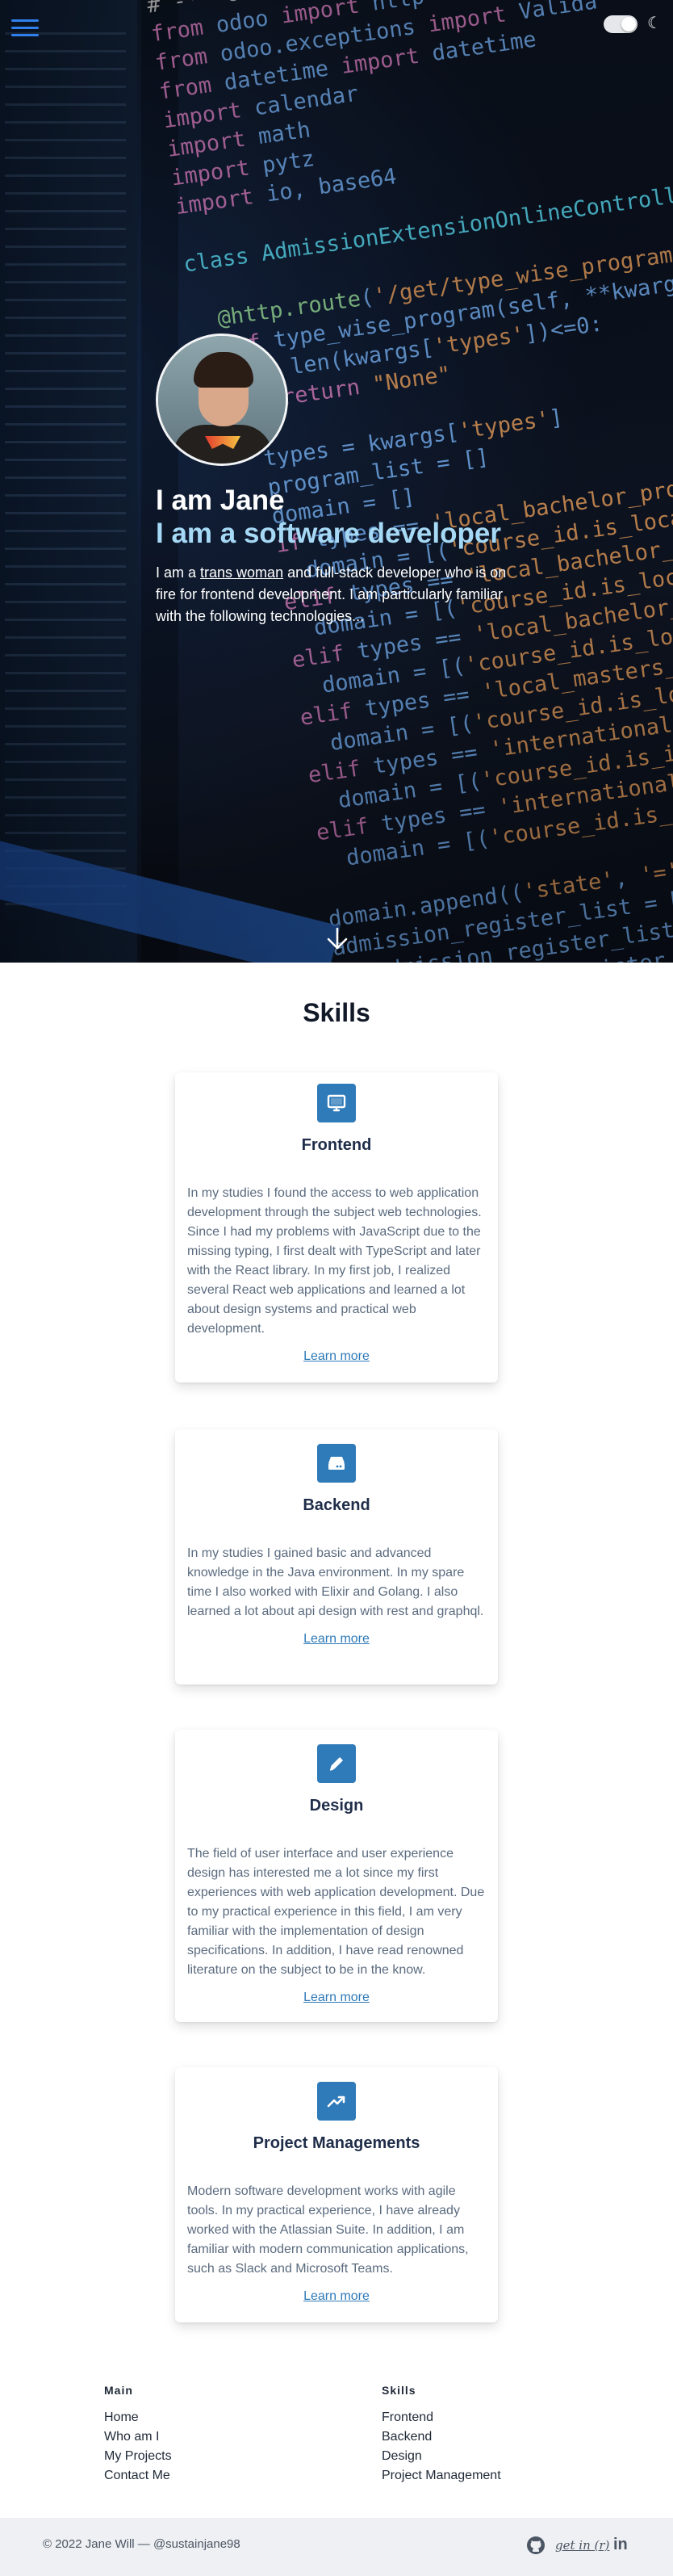 Image resolution: width=673 pixels, height=2576 pixels. I want to click on skill-card-title: Frontend, so click(336, 1145).